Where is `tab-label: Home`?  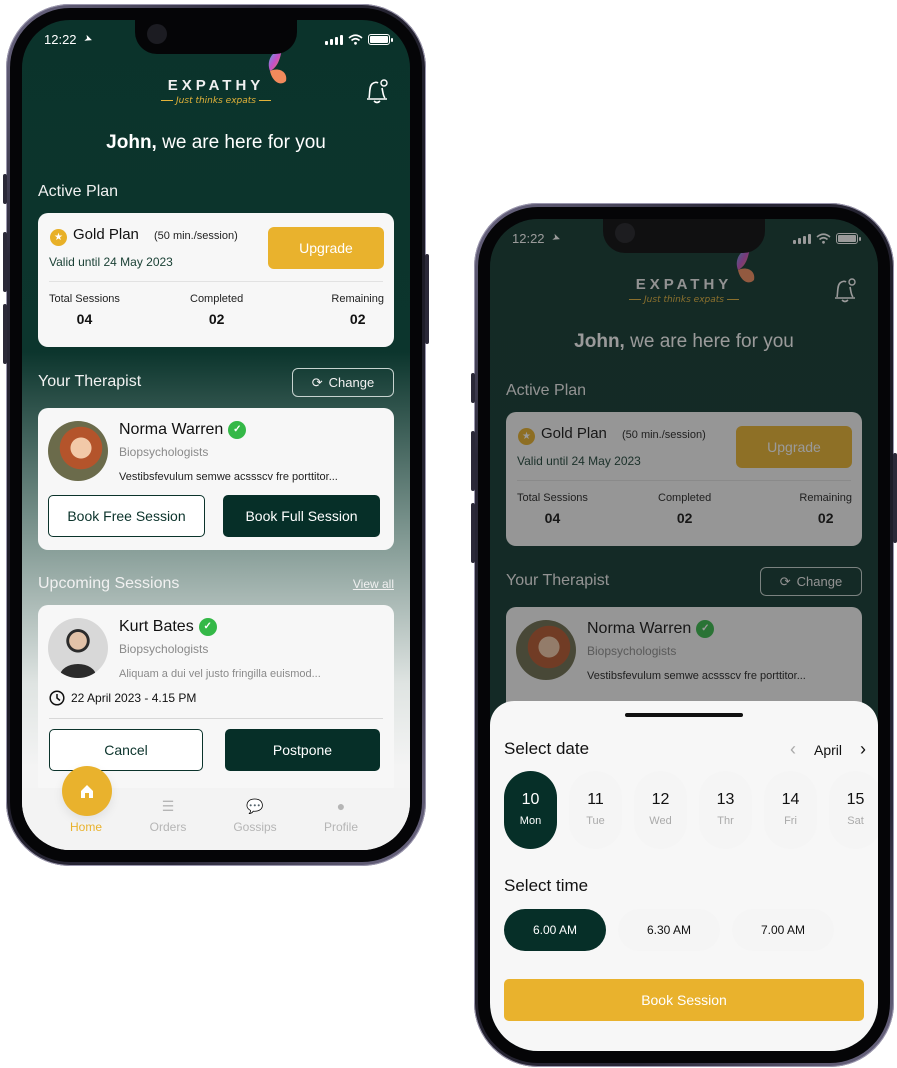 tab-label: Home is located at coordinates (85, 827).